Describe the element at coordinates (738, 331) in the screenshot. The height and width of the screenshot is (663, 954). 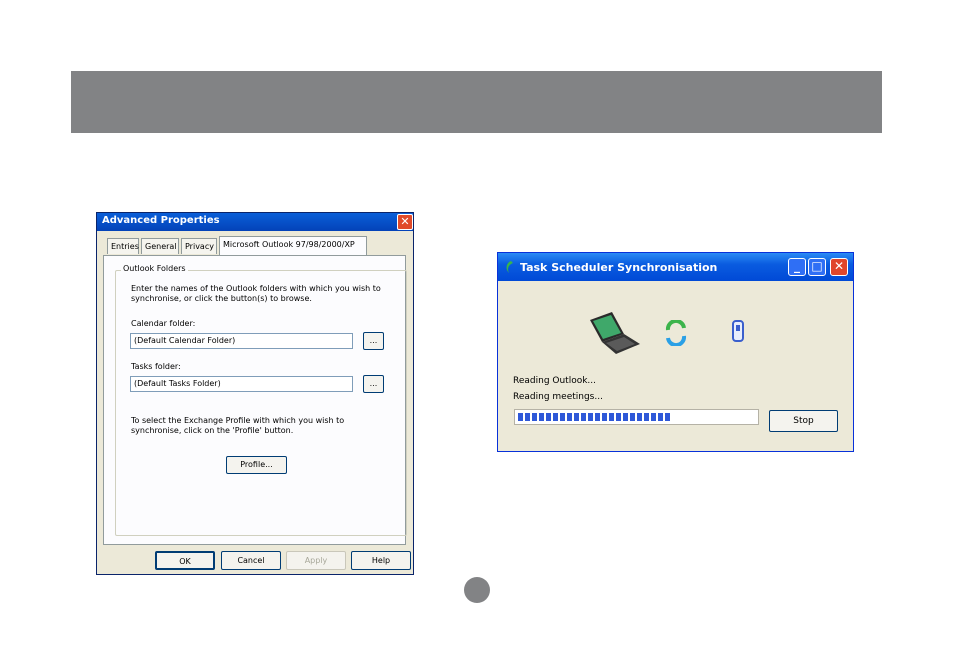
I see `device-icon` at that location.